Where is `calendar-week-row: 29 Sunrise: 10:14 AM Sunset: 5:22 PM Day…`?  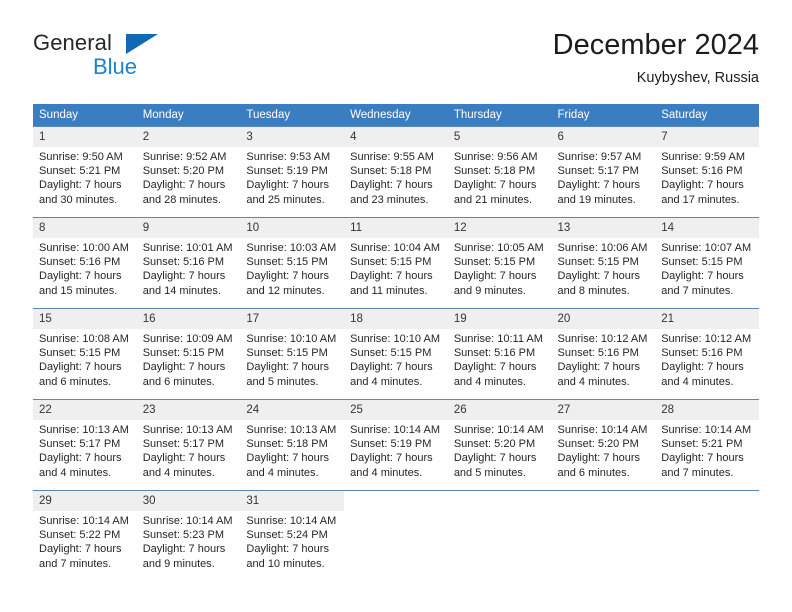
calendar-week-row: 29 Sunrise: 10:14 AM Sunset: 5:22 PM Day… is located at coordinates (396, 531).